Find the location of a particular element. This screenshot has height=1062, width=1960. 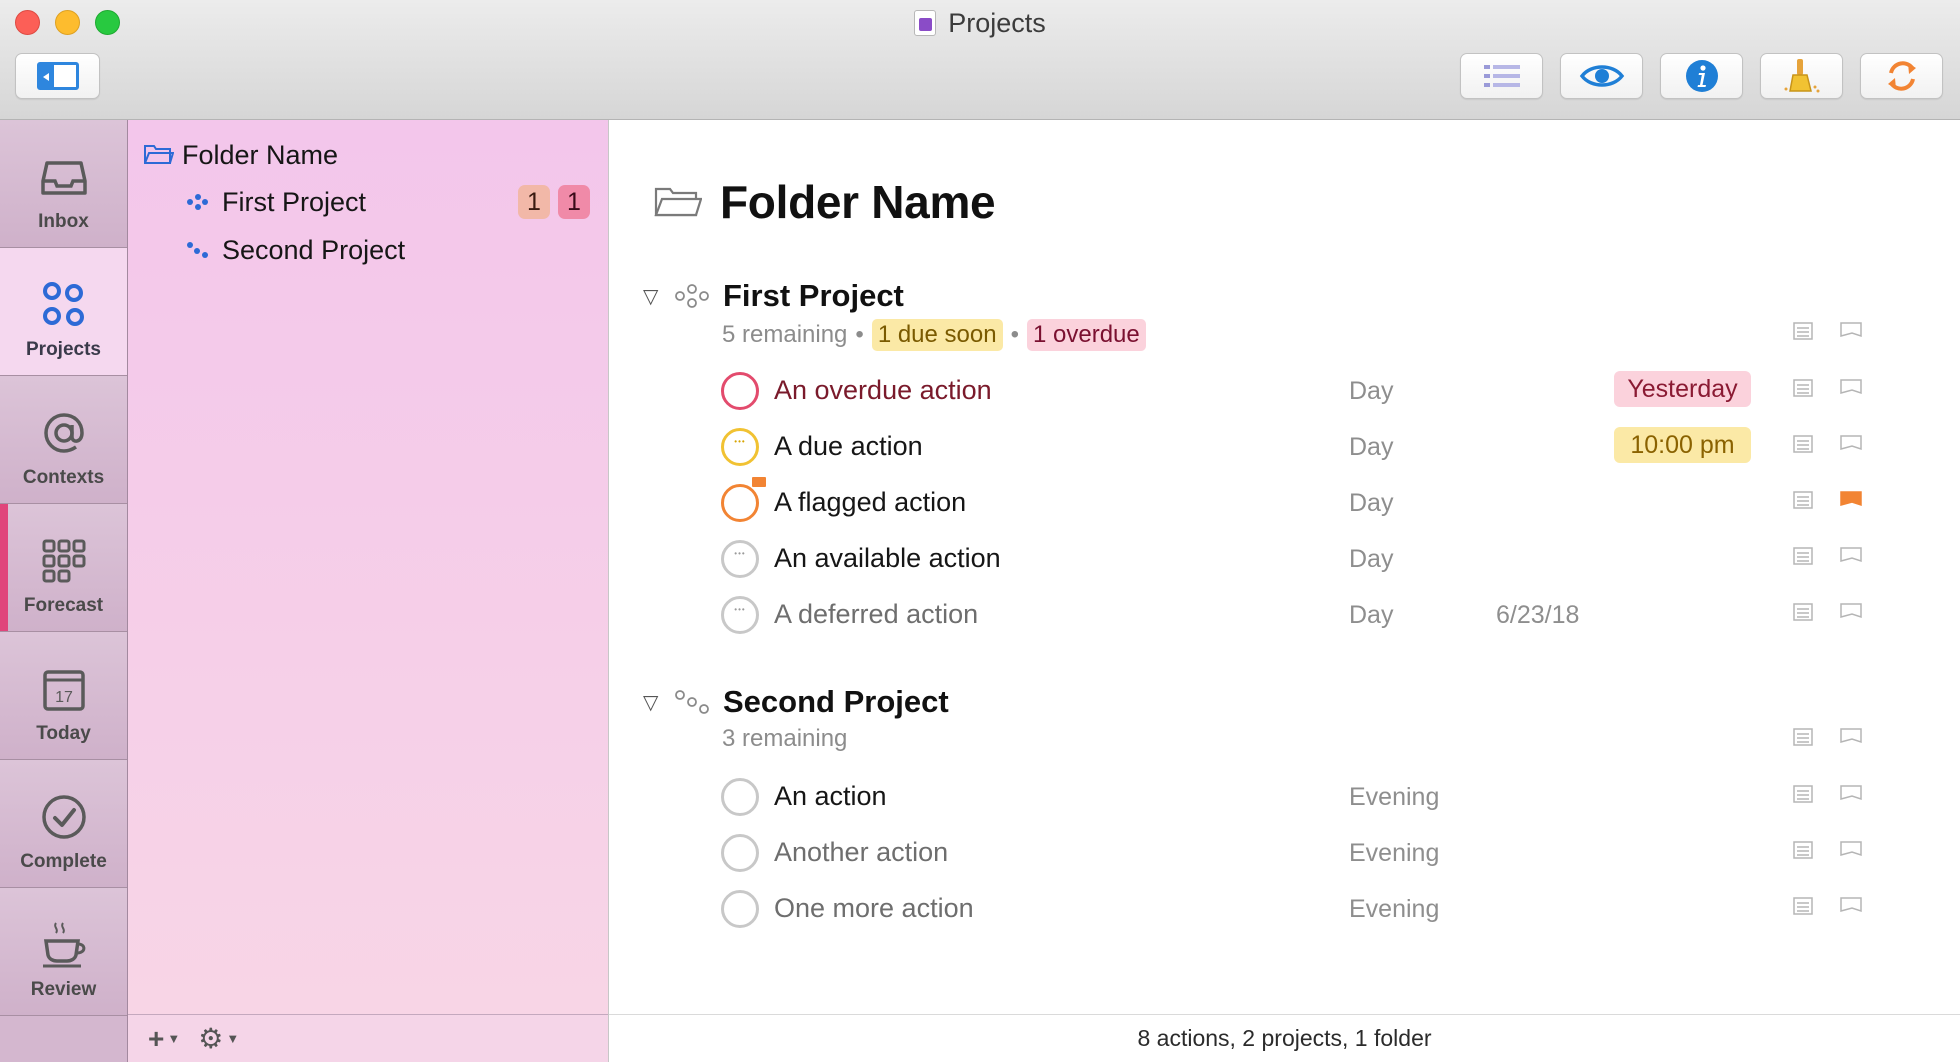

folder-icon is located at coordinates (678, 202).